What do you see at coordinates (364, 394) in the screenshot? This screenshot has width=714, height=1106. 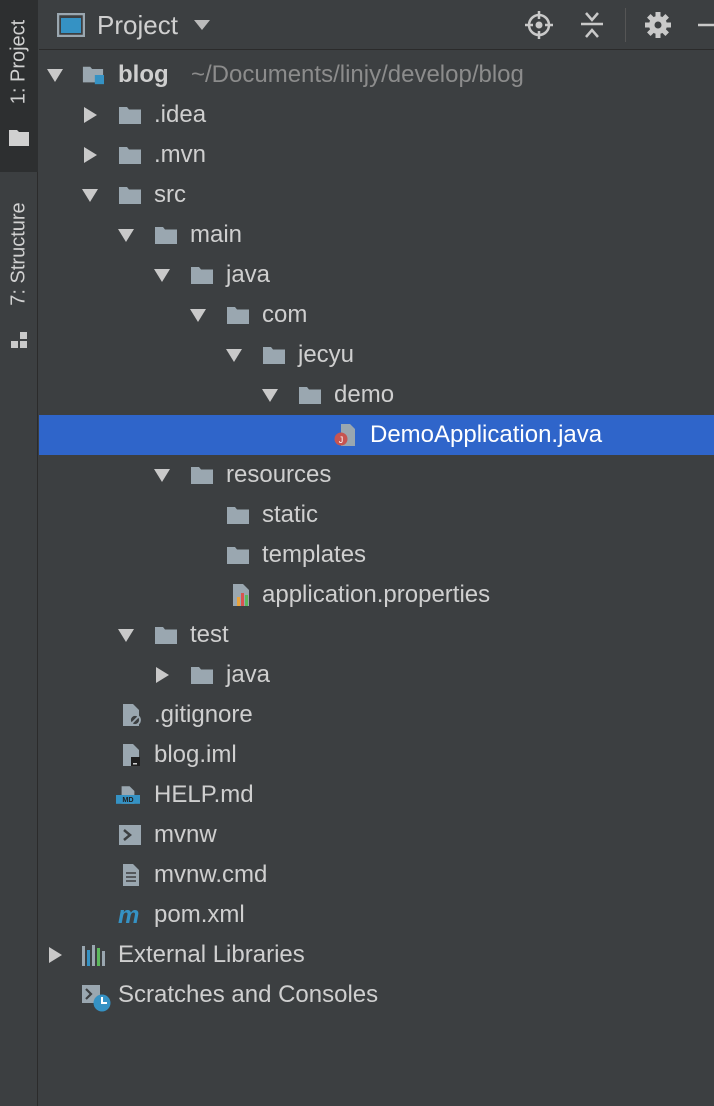 I see `tree-label-demo: demo` at bounding box center [364, 394].